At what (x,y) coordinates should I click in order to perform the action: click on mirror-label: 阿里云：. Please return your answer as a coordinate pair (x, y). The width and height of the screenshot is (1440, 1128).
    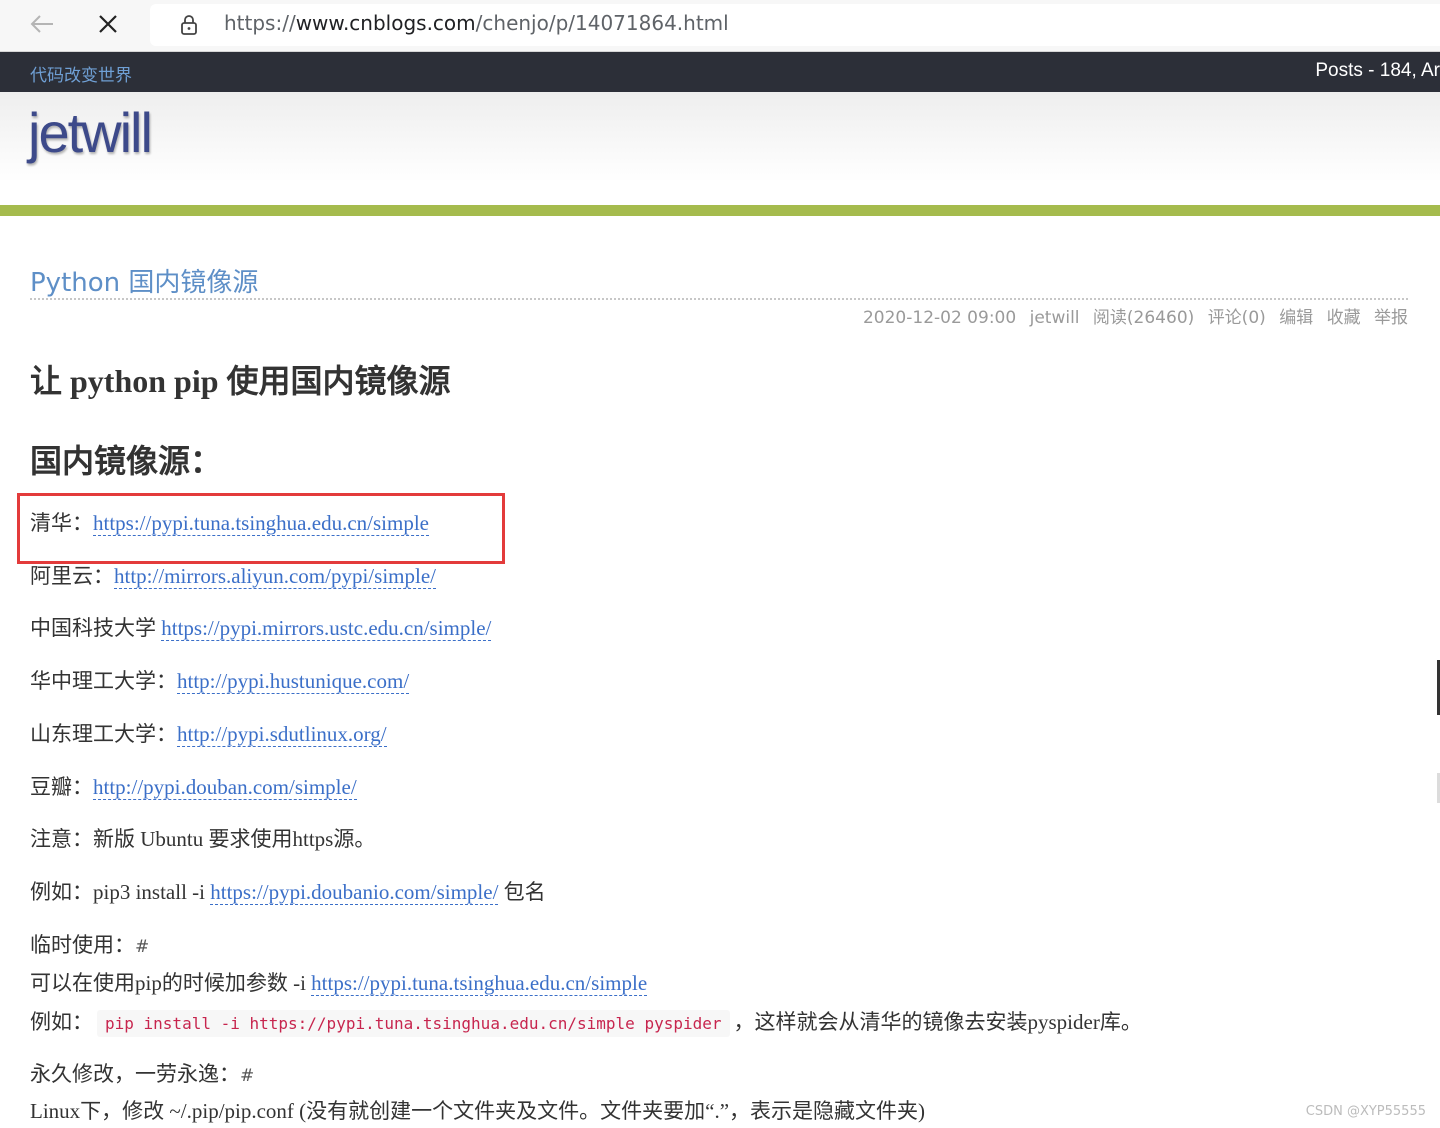
    Looking at the image, I should click on (72, 576).